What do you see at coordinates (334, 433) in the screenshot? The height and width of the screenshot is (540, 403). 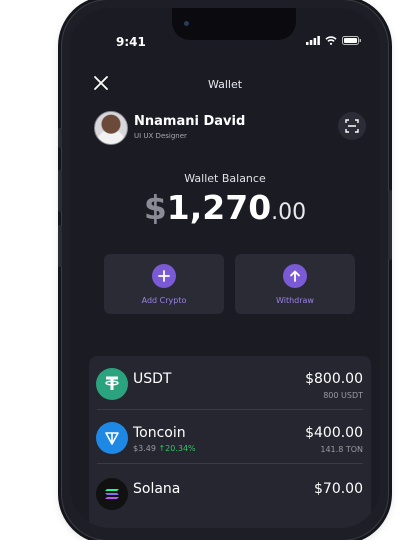 I see `asset-value: $400.00` at bounding box center [334, 433].